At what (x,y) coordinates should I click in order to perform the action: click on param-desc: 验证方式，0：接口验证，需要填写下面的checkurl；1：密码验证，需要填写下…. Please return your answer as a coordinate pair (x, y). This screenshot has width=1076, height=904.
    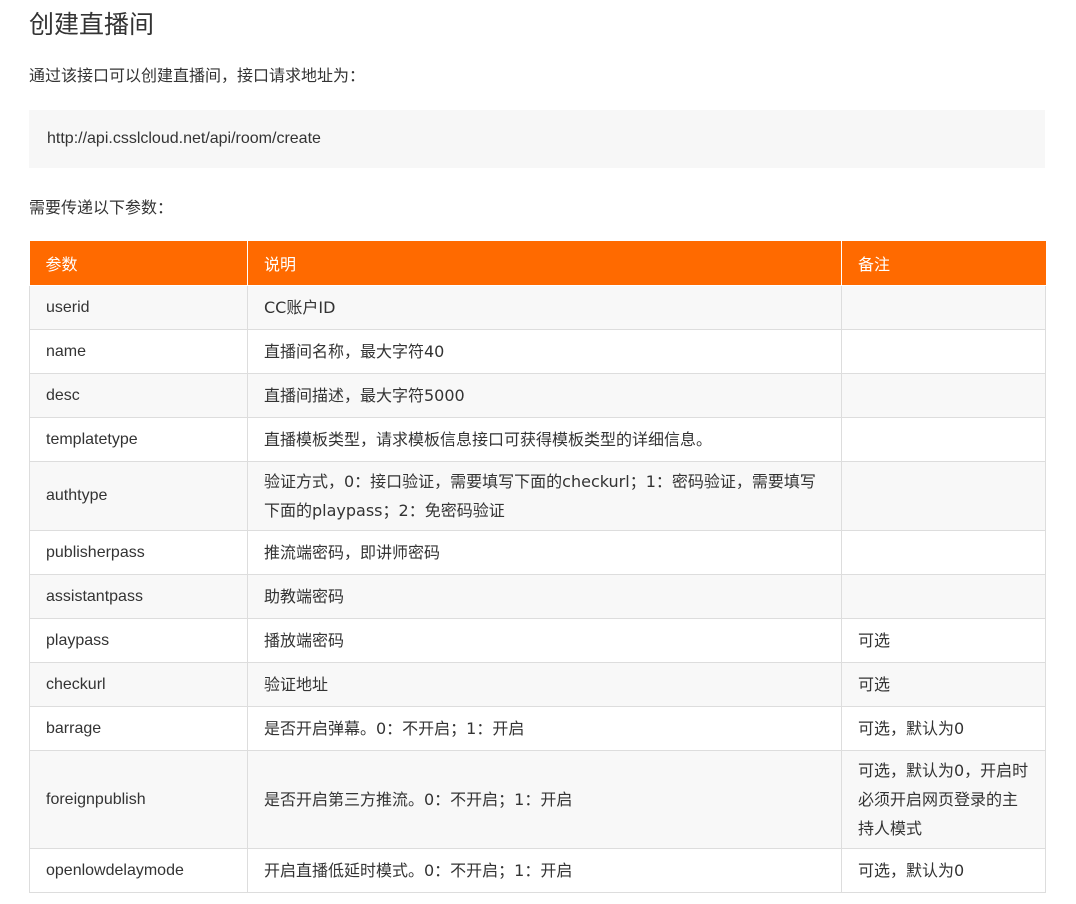
    Looking at the image, I should click on (544, 495).